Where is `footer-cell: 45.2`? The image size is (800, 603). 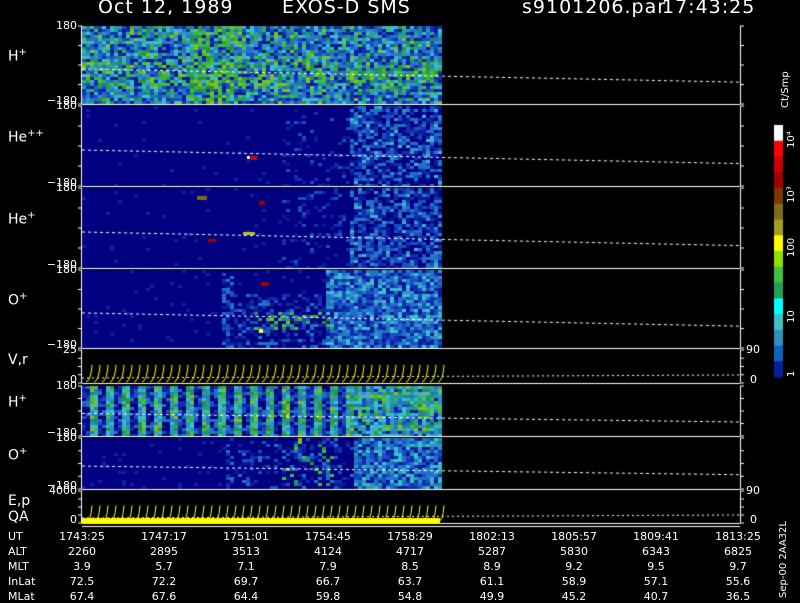
footer-cell: 45.2 is located at coordinates (574, 596).